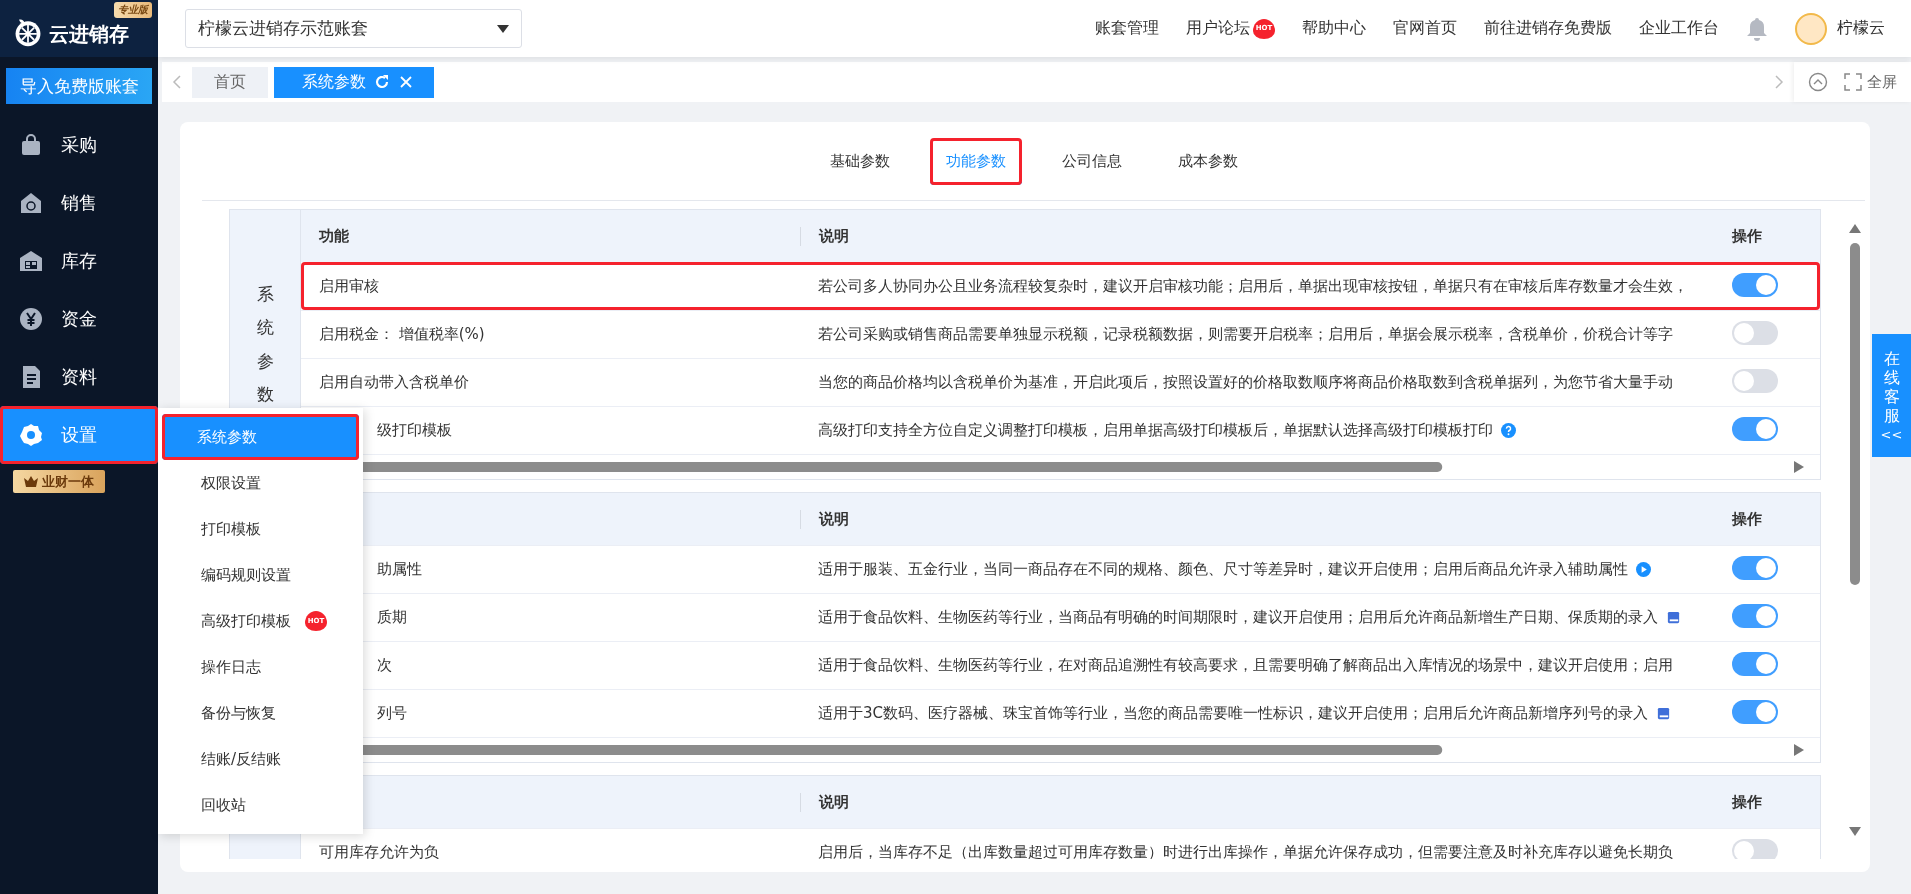 This screenshot has width=1911, height=894. Describe the element at coordinates (1425, 28) in the screenshot. I see `nav-link: 官网首页` at that location.